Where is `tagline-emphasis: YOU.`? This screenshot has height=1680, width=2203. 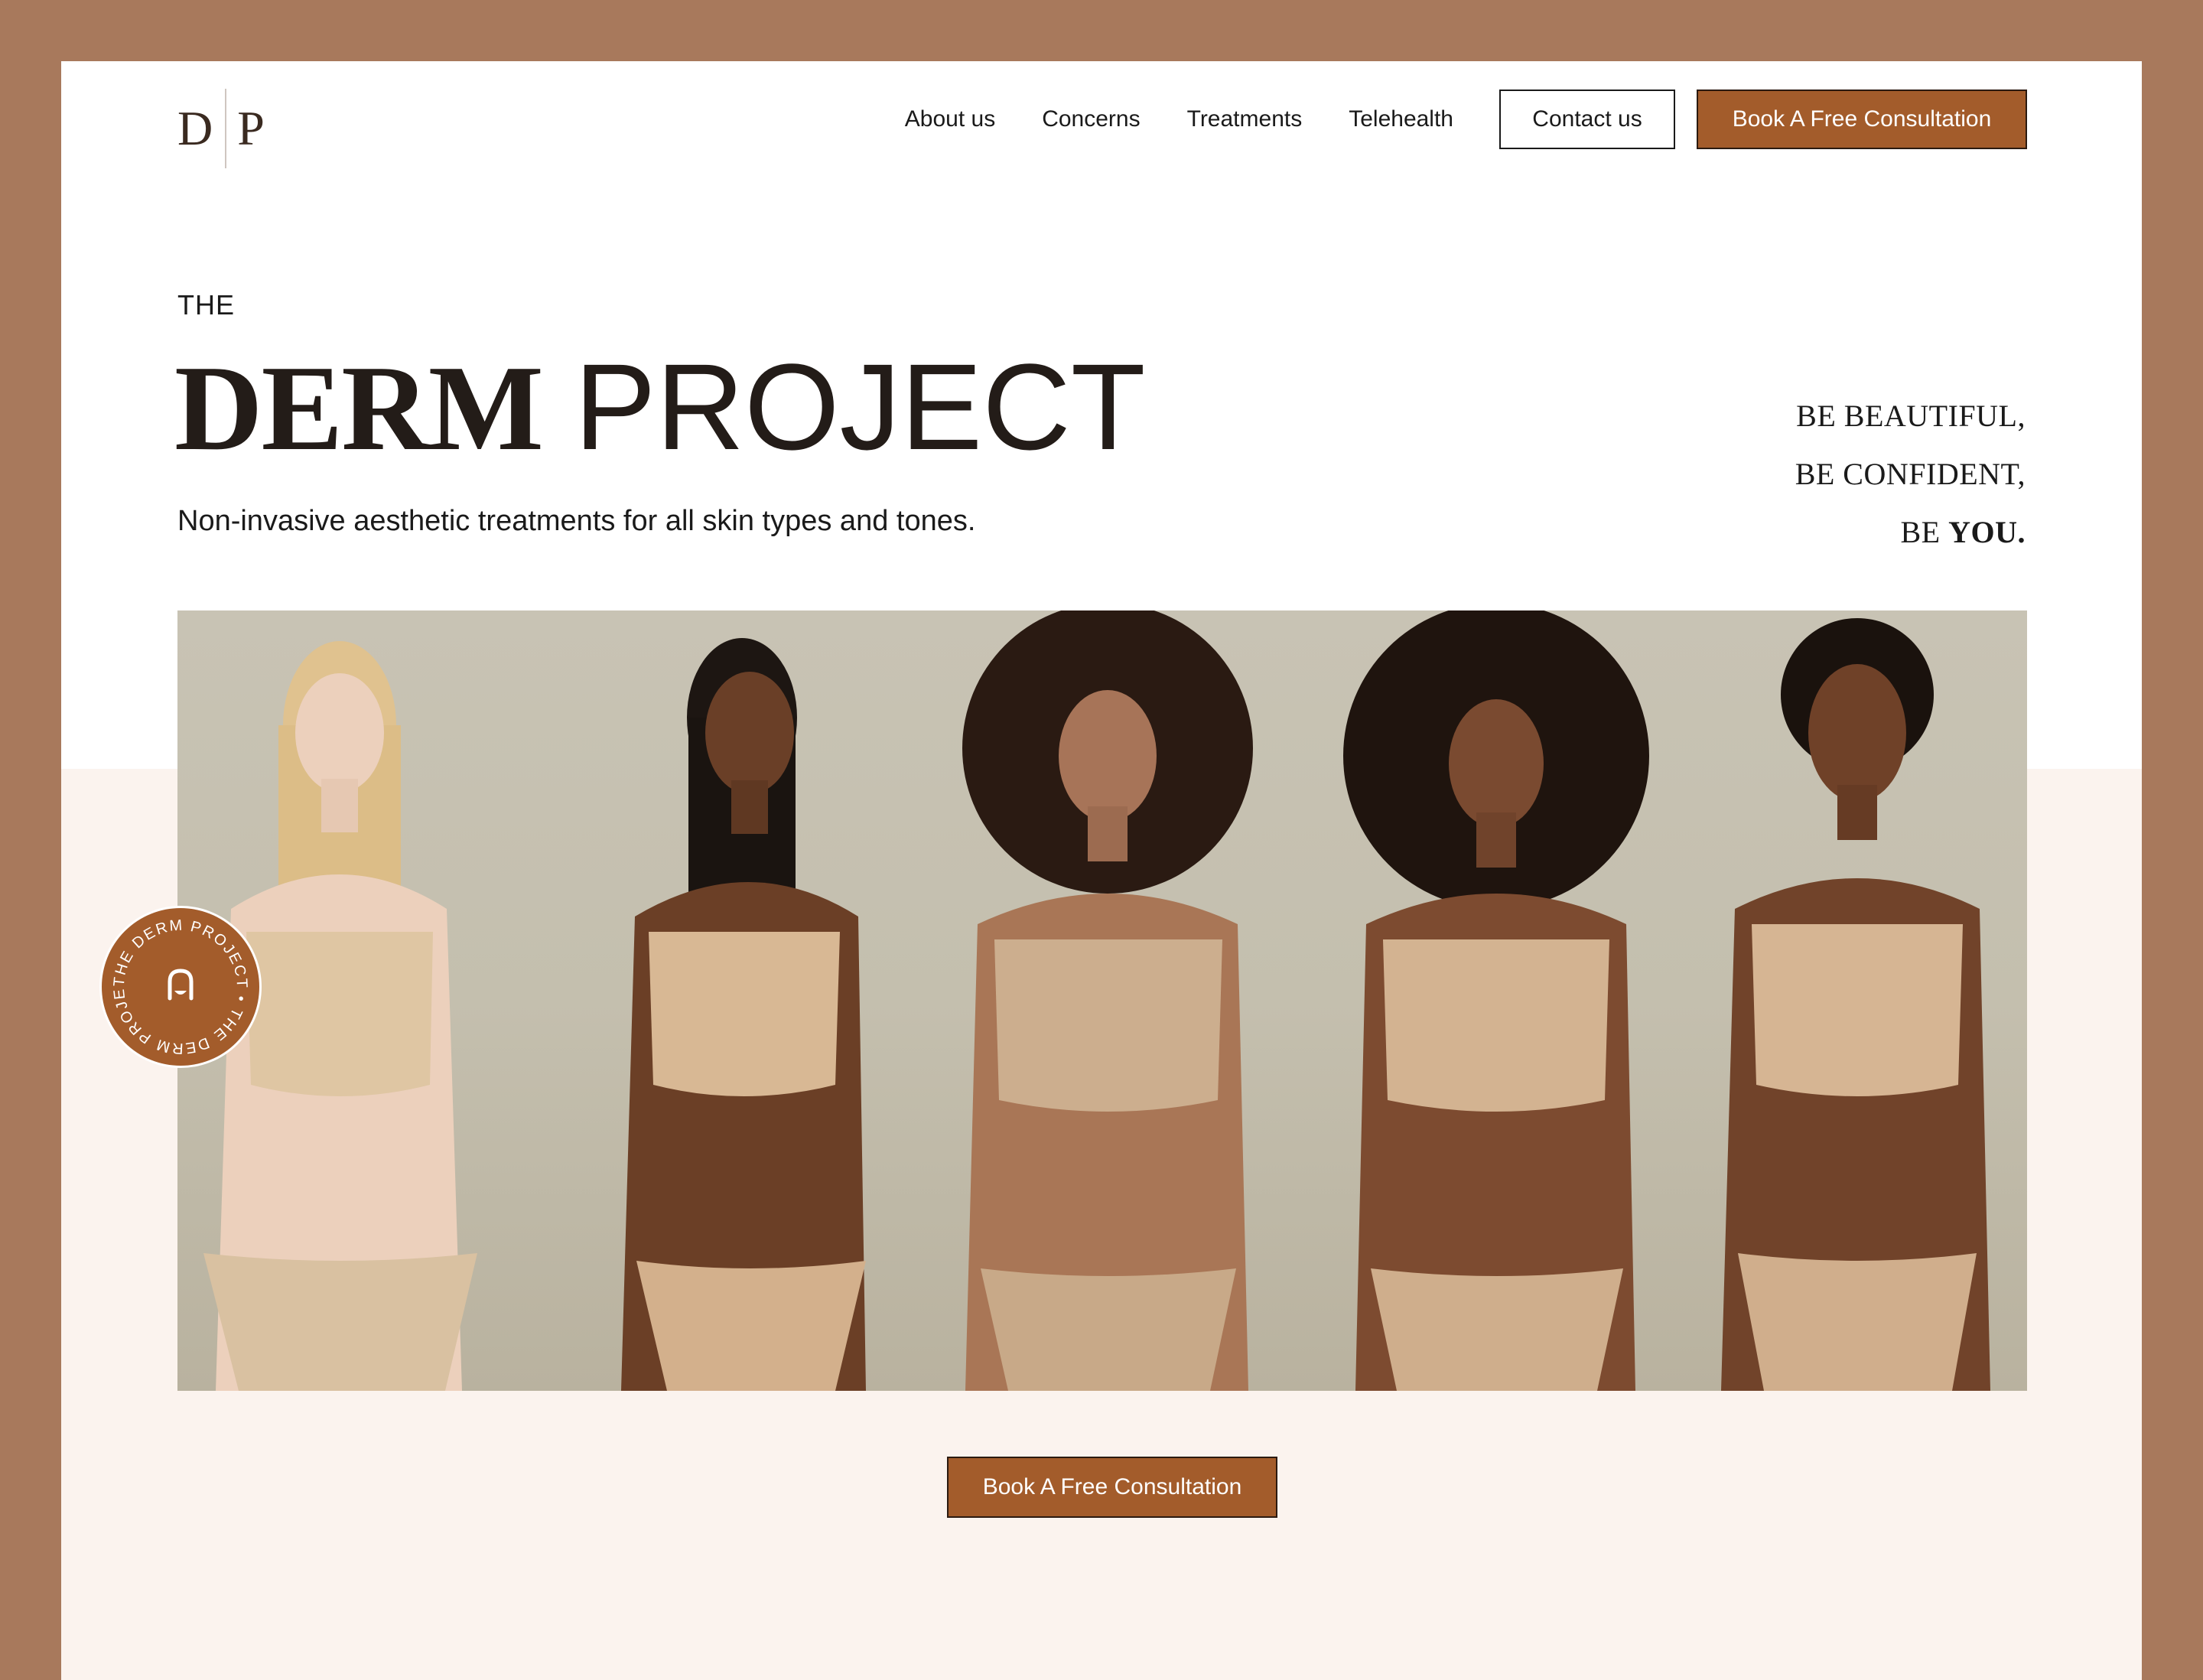 tagline-emphasis: YOU. is located at coordinates (1987, 532).